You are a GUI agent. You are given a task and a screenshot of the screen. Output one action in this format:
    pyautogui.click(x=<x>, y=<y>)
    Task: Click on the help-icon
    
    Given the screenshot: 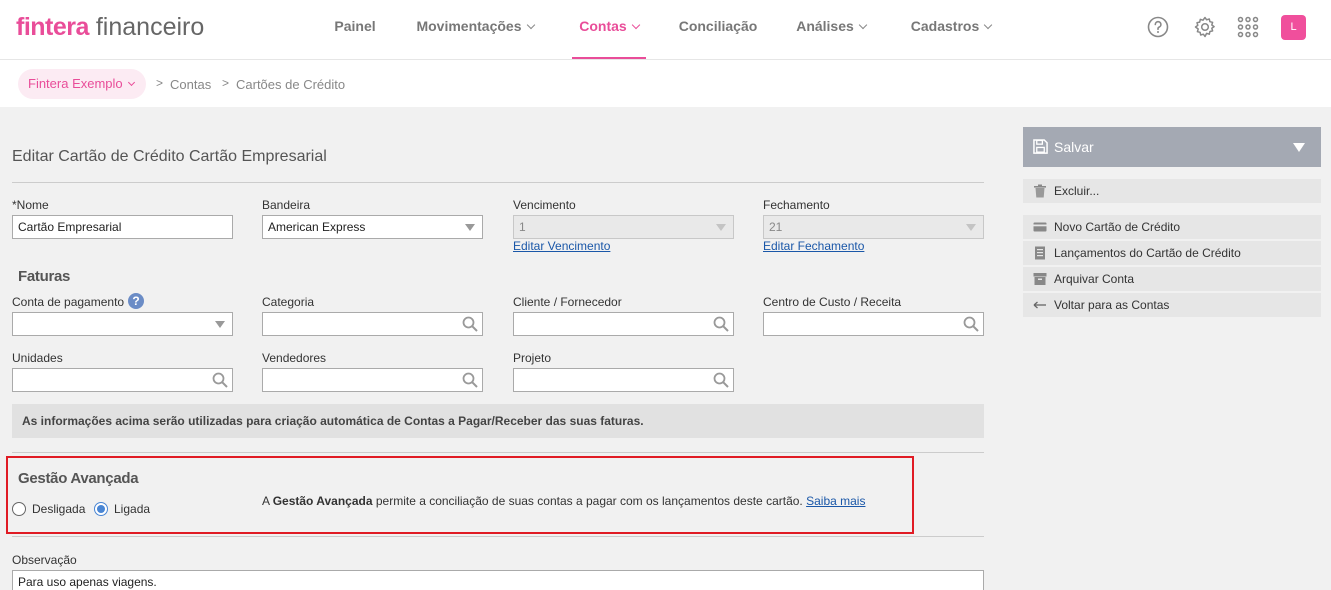 What is the action you would take?
    pyautogui.click(x=1158, y=27)
    